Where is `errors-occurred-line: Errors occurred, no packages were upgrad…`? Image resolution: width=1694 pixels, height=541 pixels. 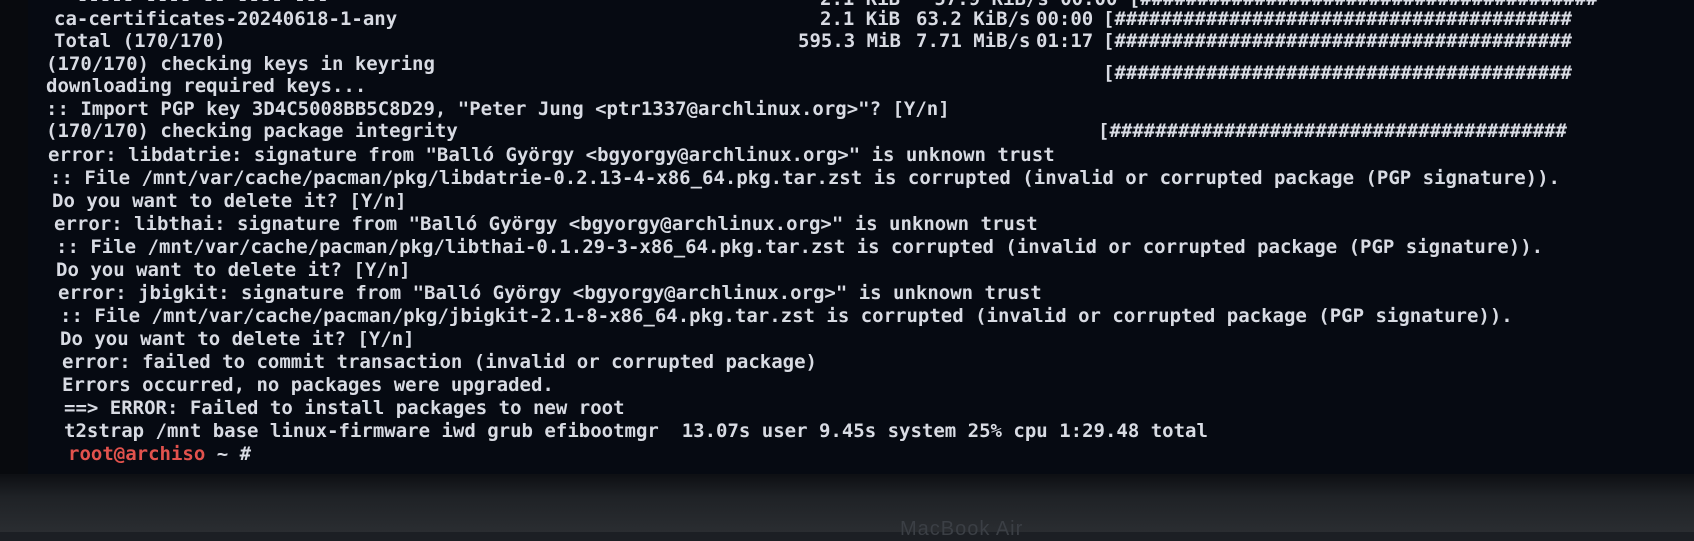 errors-occurred-line: Errors occurred, no packages were upgrad… is located at coordinates (308, 385).